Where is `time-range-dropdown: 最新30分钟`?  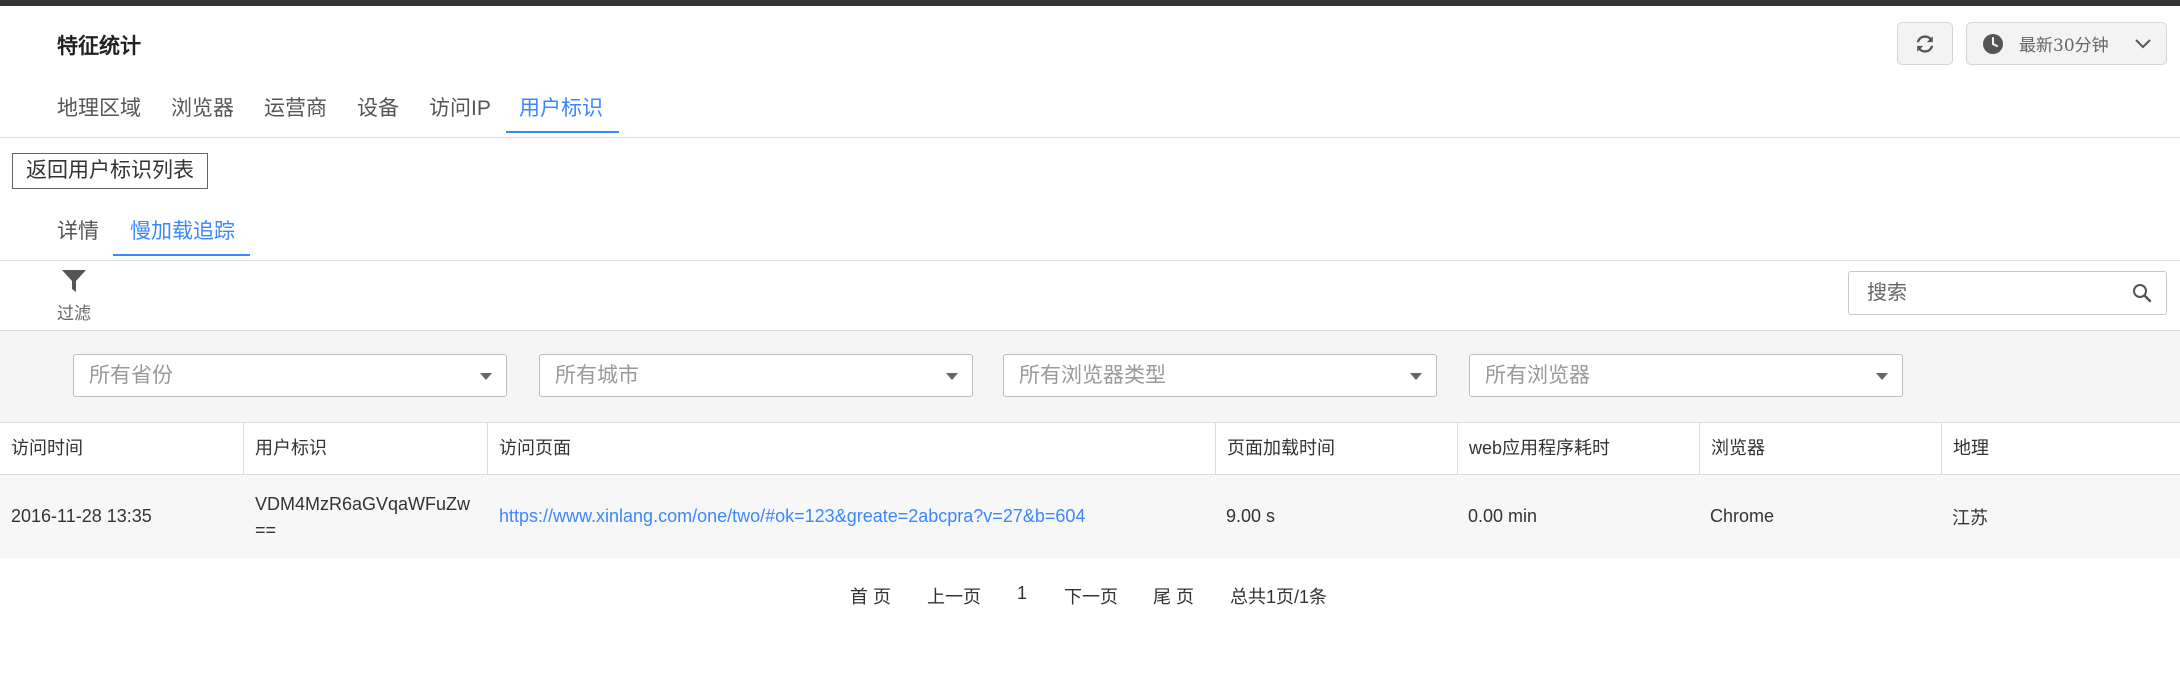 time-range-dropdown: 最新30分钟 is located at coordinates (2066, 43).